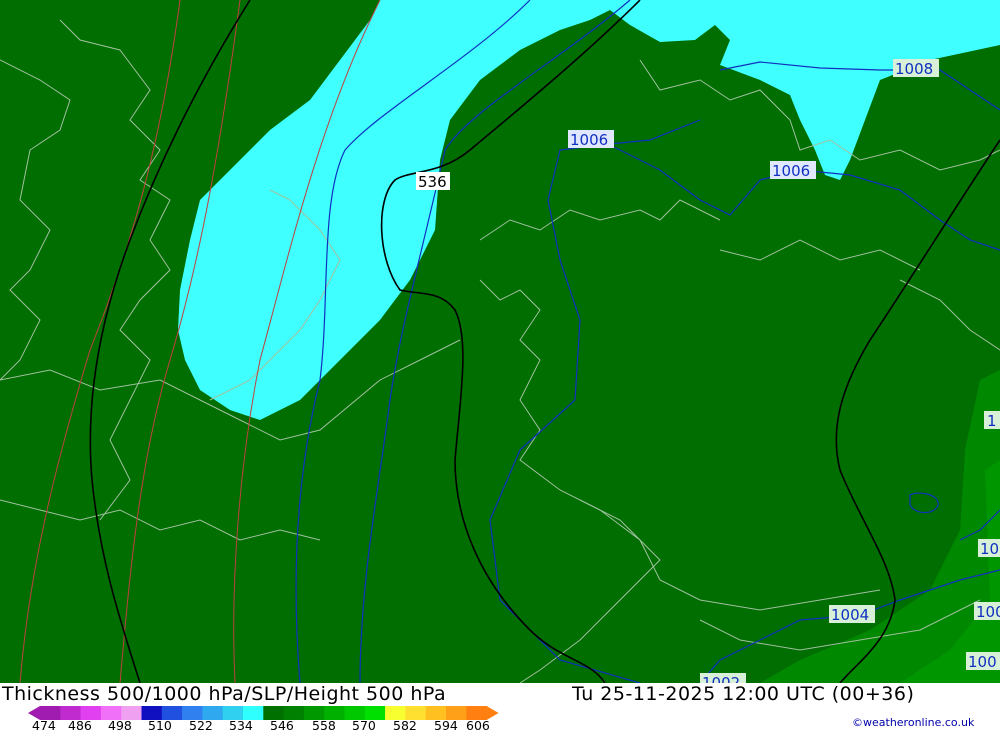 This screenshot has height=733, width=1000. Describe the element at coordinates (160, 725) in the screenshot. I see `legend-tick: 510` at that location.